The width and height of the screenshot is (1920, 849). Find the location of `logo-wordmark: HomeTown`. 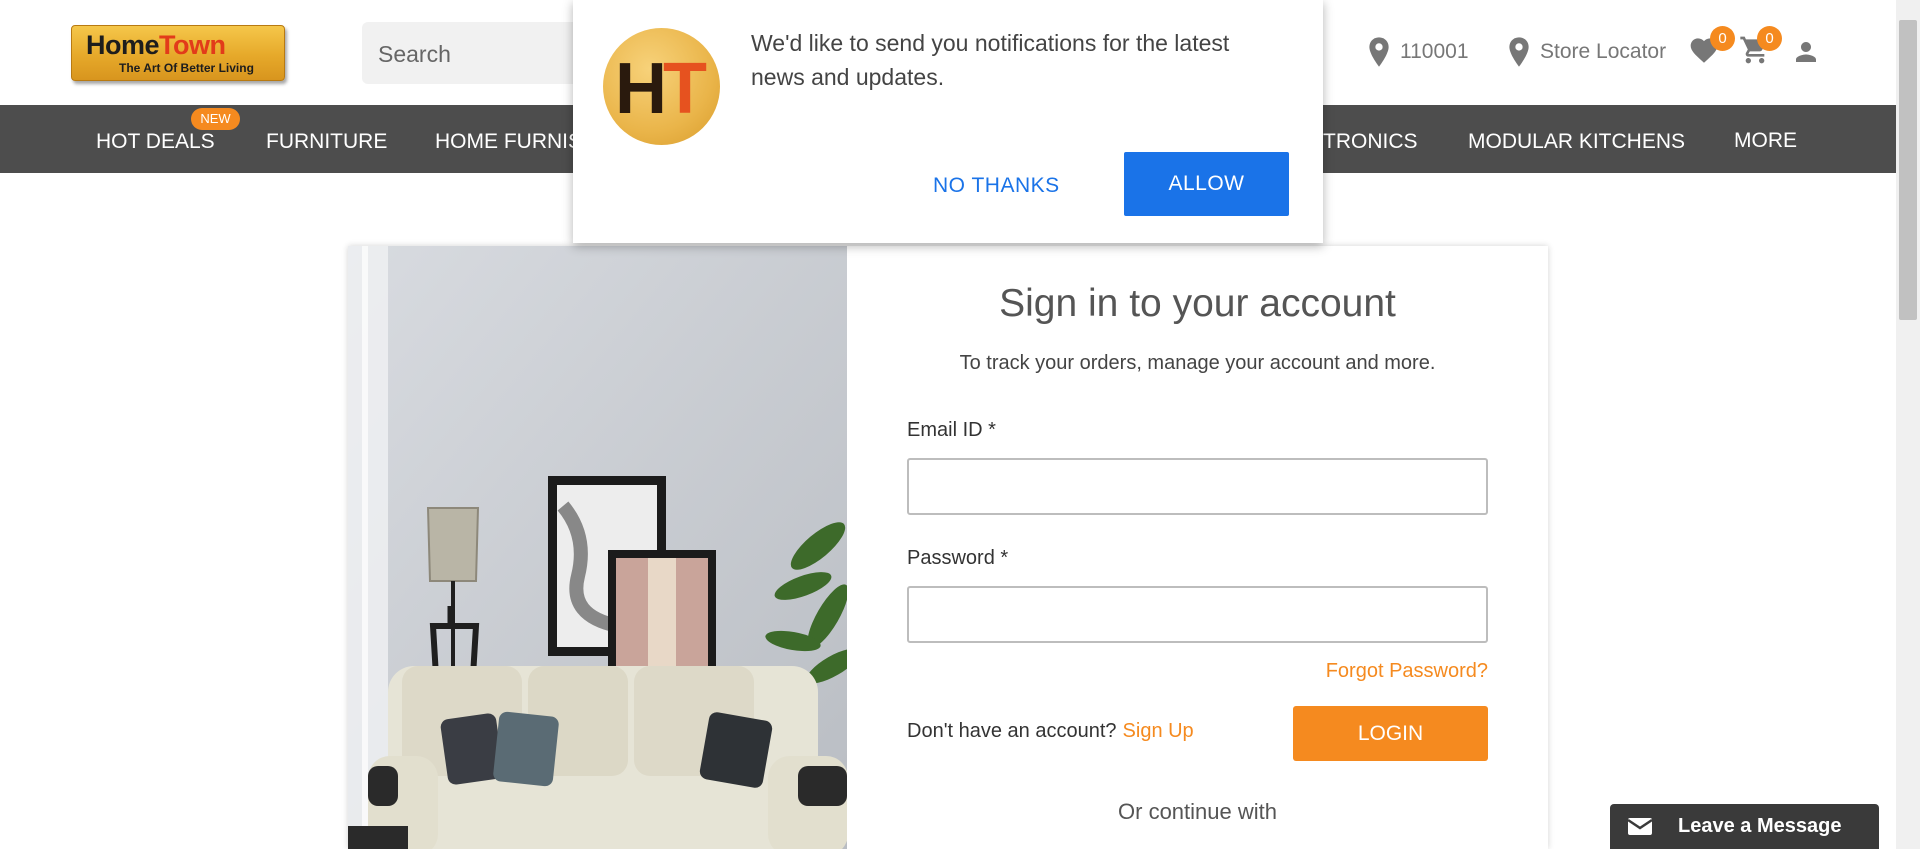

logo-wordmark: HomeTown is located at coordinates (156, 45).